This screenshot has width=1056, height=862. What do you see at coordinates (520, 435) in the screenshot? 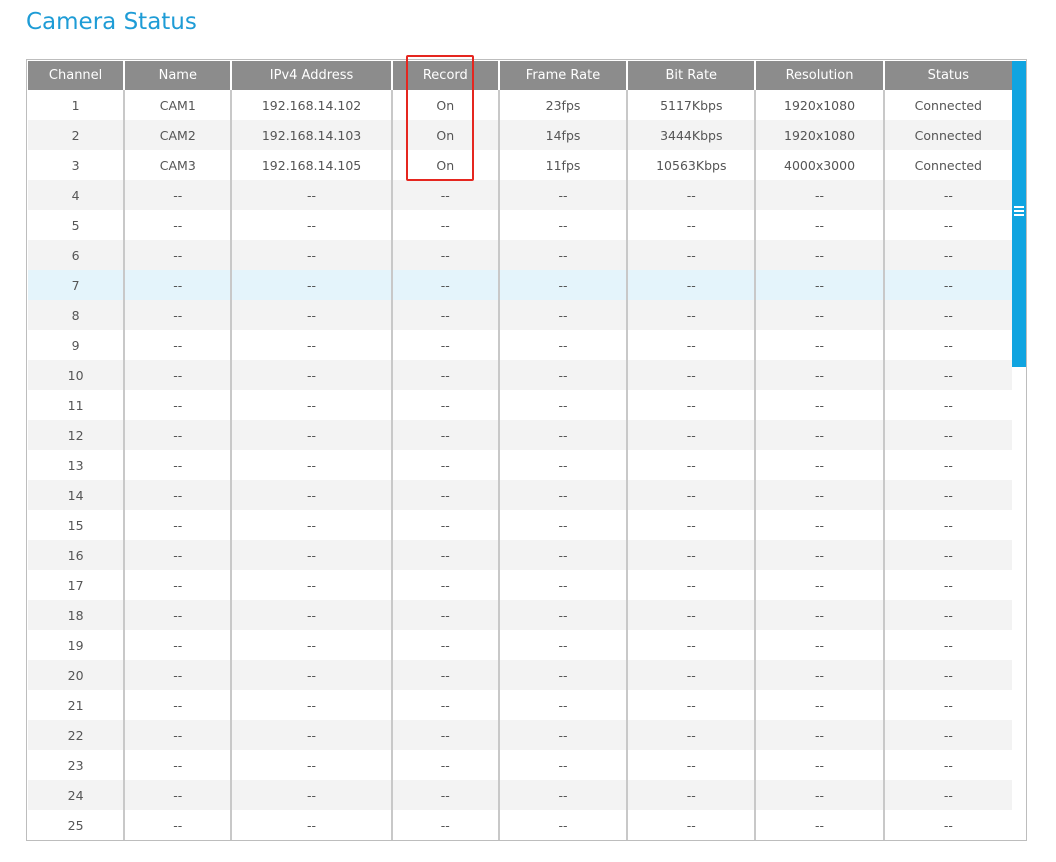
I see `table-row: 12 -- -- -- -- -- -- --` at bounding box center [520, 435].